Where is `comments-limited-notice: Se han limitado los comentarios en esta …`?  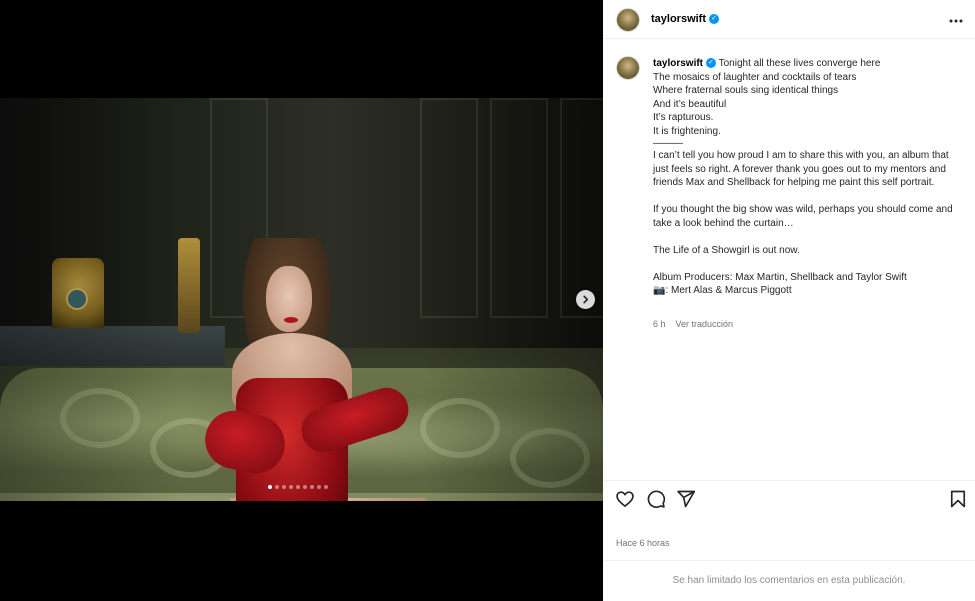
comments-limited-notice: Se han limitado los comentarios en esta … is located at coordinates (789, 580).